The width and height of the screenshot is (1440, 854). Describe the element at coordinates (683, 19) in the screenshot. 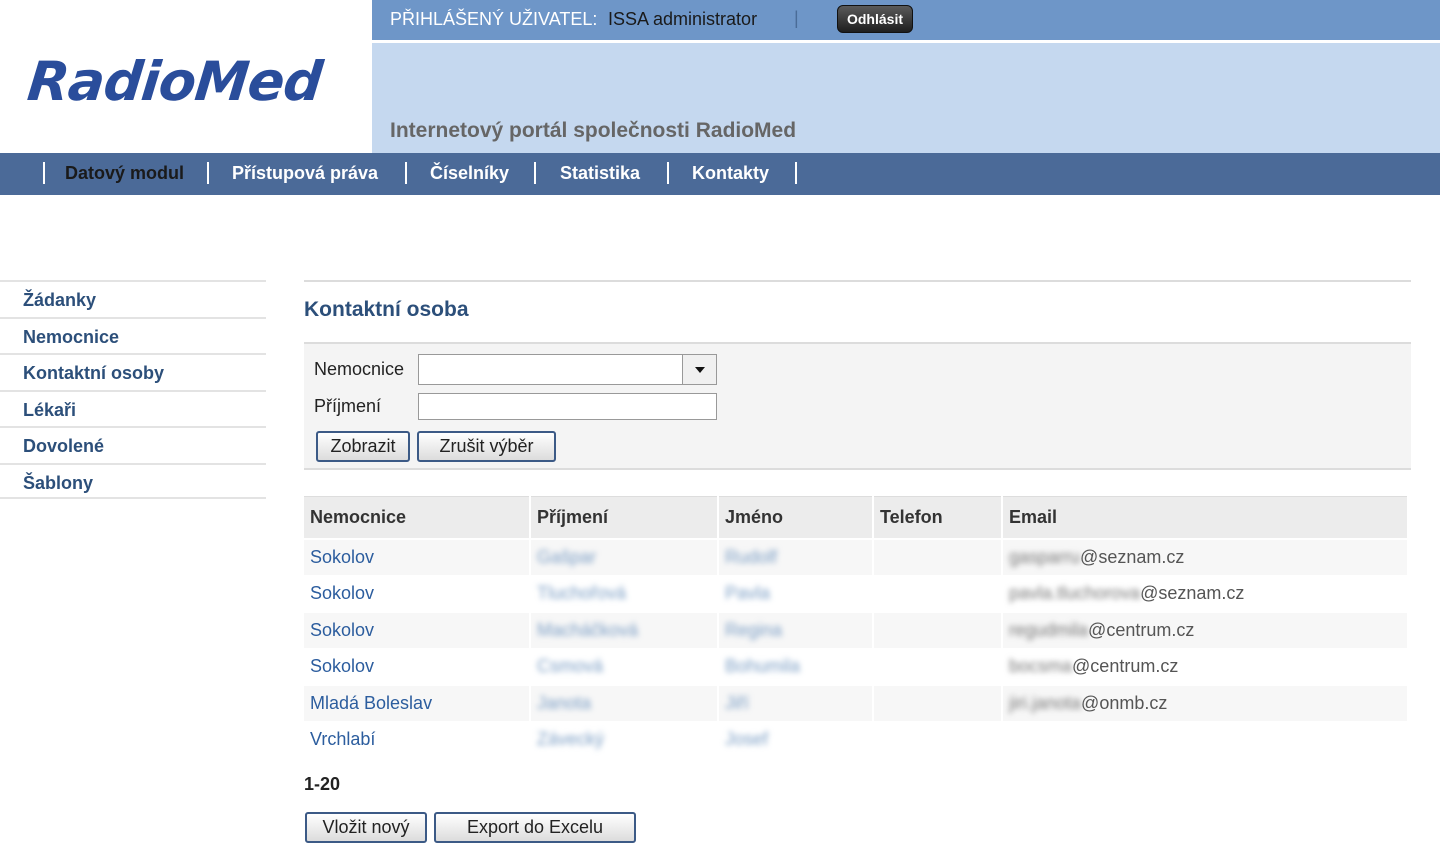

I see `logged-user-name: ISSA administrator` at that location.